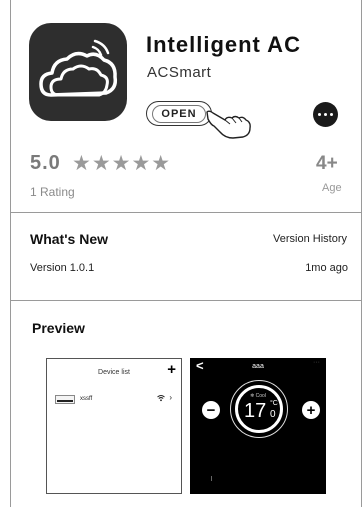 The width and height of the screenshot is (362, 507). What do you see at coordinates (258, 396) in the screenshot?
I see `mode-label: ❄ Cool` at bounding box center [258, 396].